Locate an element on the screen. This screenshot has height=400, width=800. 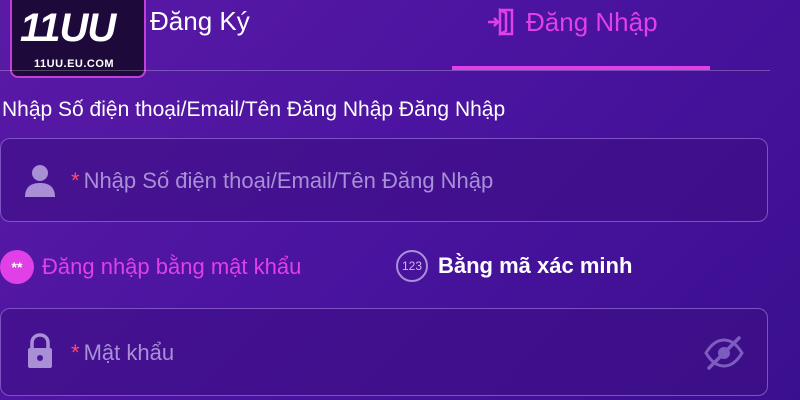
lock-icon is located at coordinates (40, 350).